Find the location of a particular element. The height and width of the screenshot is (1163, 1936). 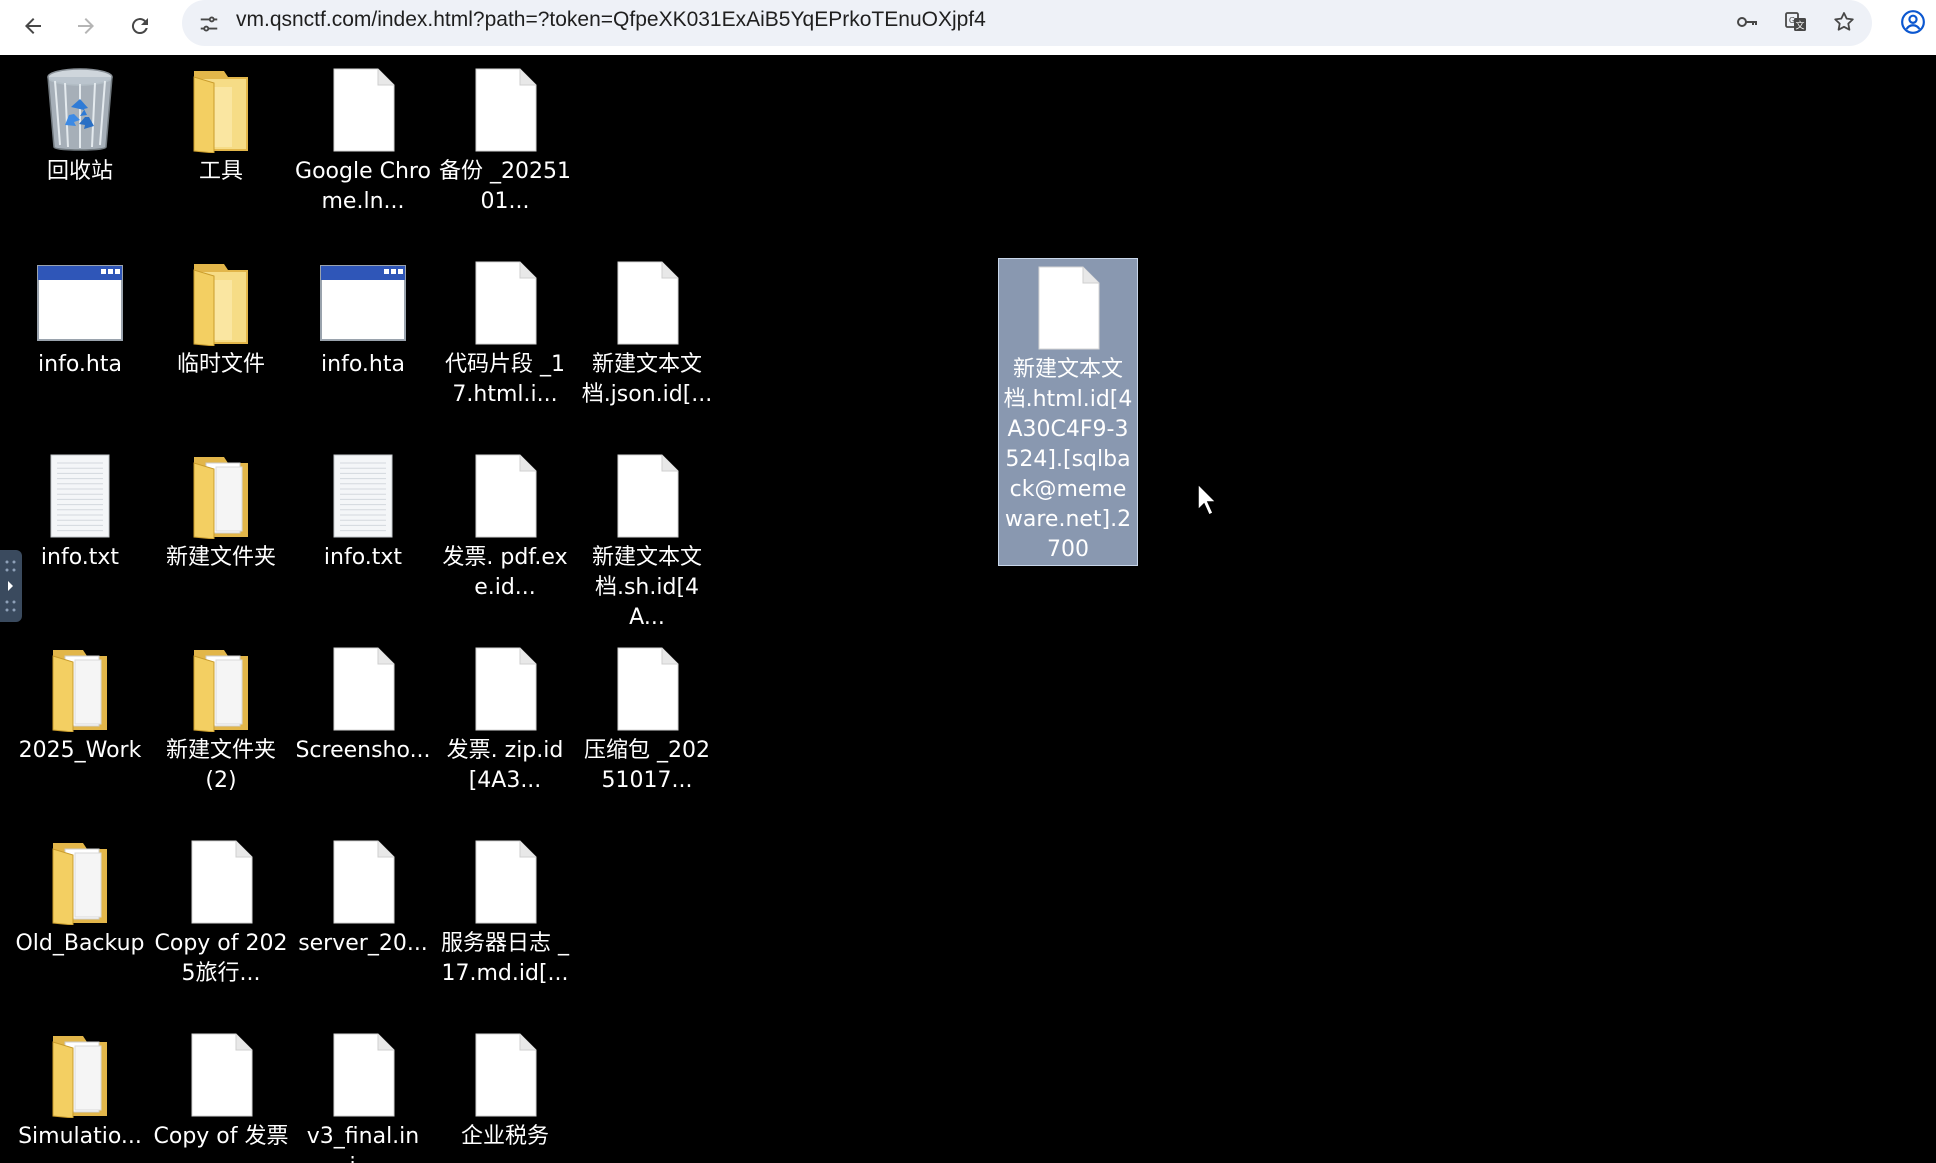

desktop-icon: Copy of 发票 is located at coordinates (221, 1092).